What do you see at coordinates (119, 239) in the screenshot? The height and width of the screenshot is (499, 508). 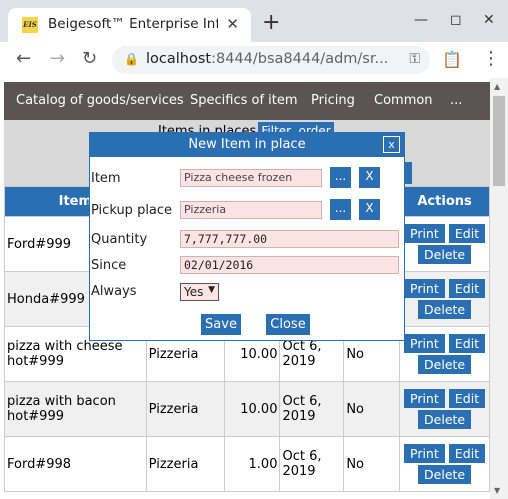 I see `quantity-label: Quantity` at bounding box center [119, 239].